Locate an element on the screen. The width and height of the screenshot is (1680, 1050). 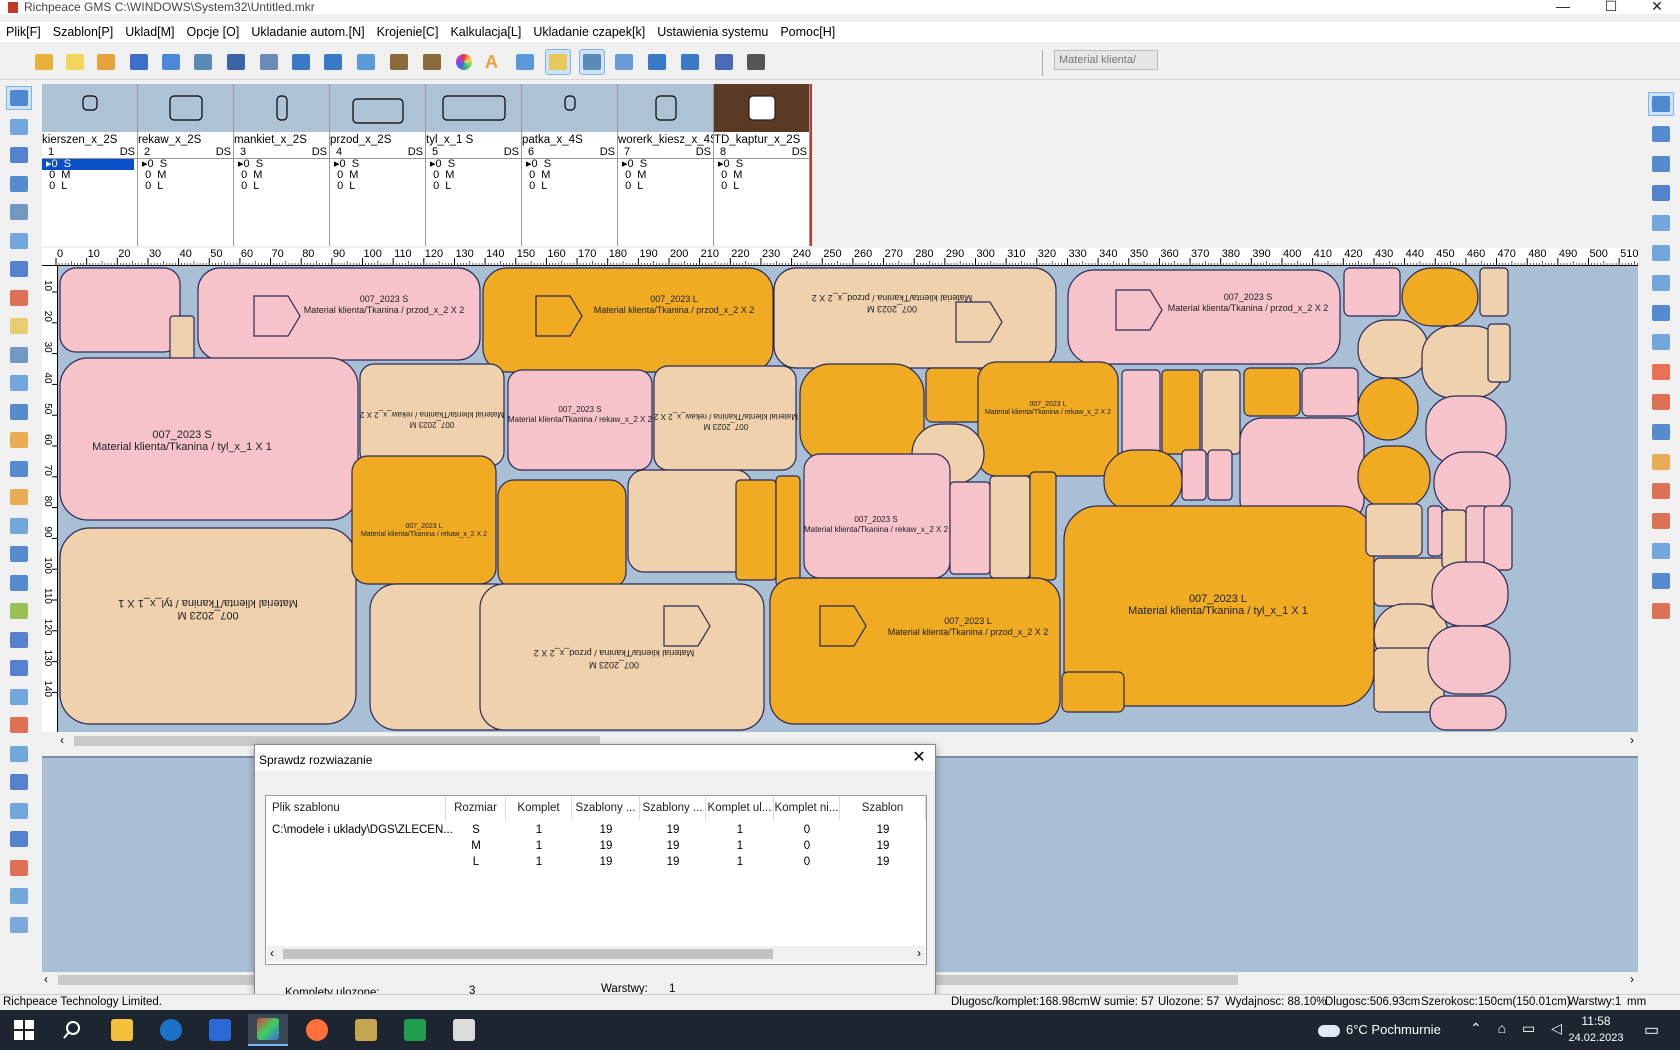
pattern-column: TD_kaptur_x_2S 8 DS ▸0 S 0 M 0 L is located at coordinates (762, 165).